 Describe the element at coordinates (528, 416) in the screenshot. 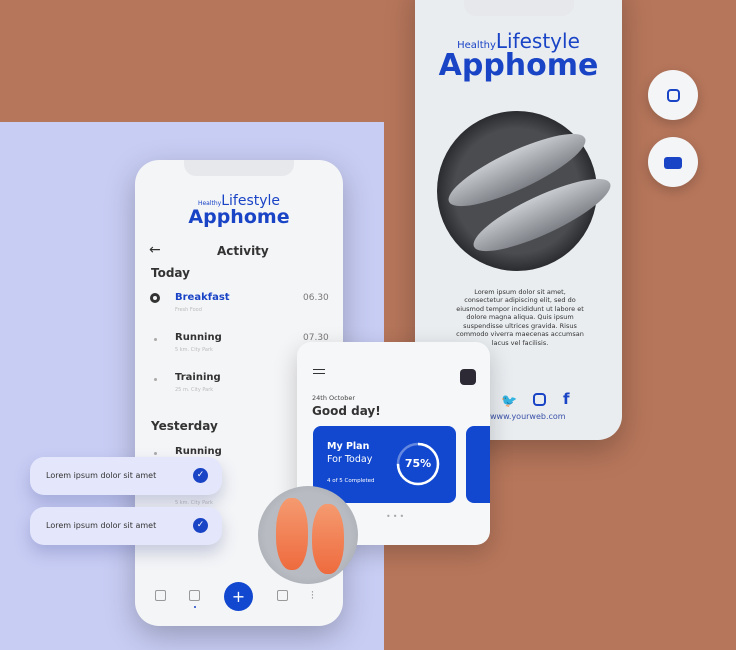

I see `website-url: www.yourweb.com` at that location.